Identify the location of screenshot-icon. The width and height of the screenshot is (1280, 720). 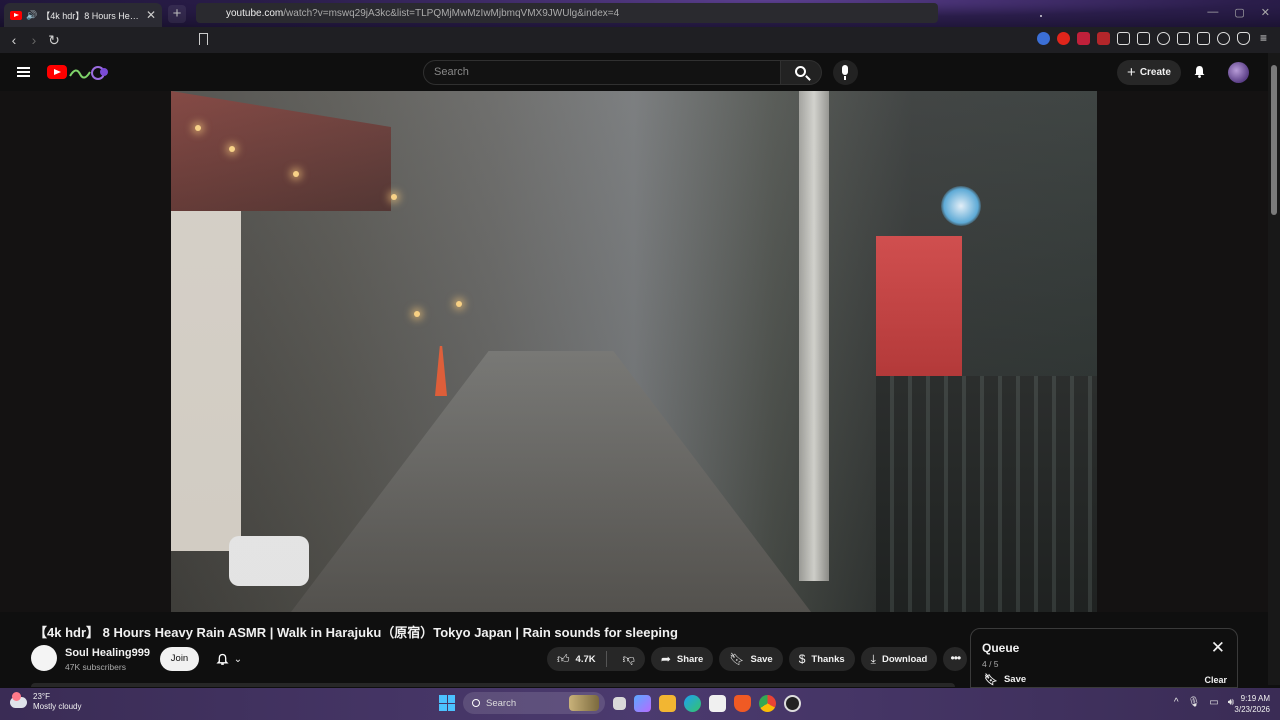
(1143, 38).